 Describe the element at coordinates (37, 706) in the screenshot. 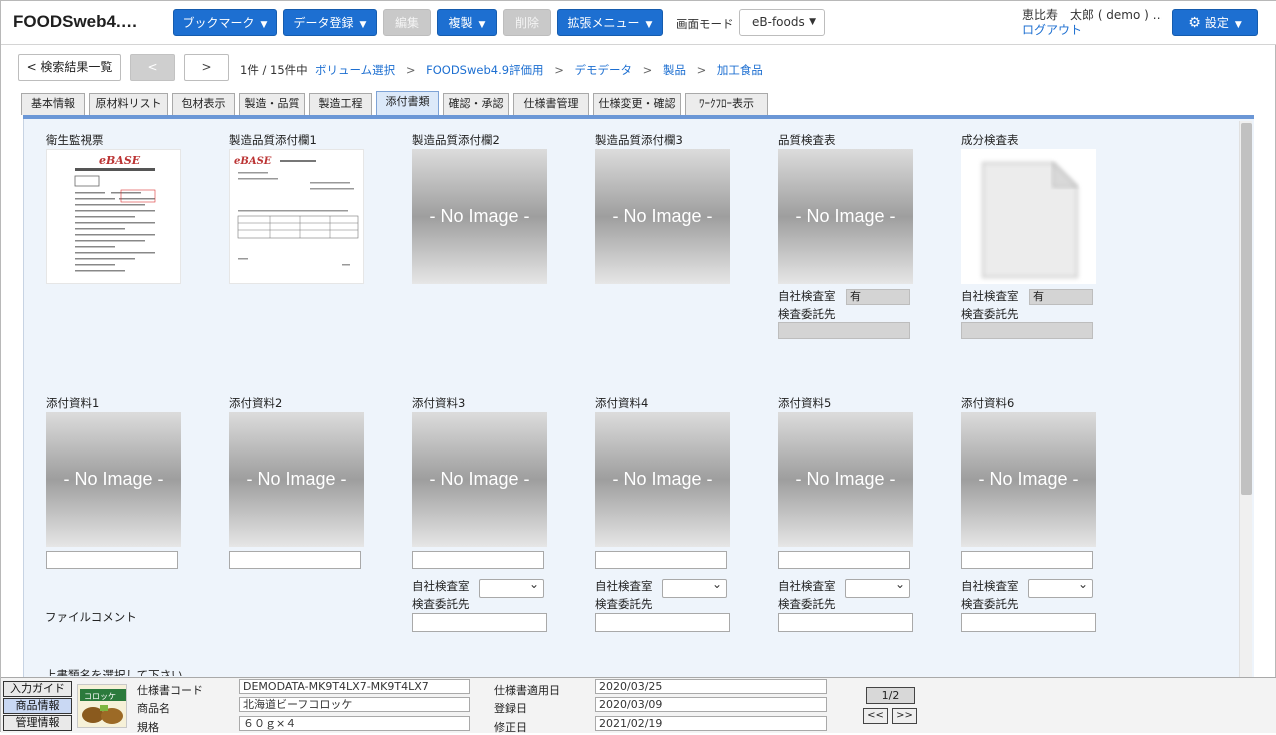

I see `product-info-button: 商品情報` at that location.